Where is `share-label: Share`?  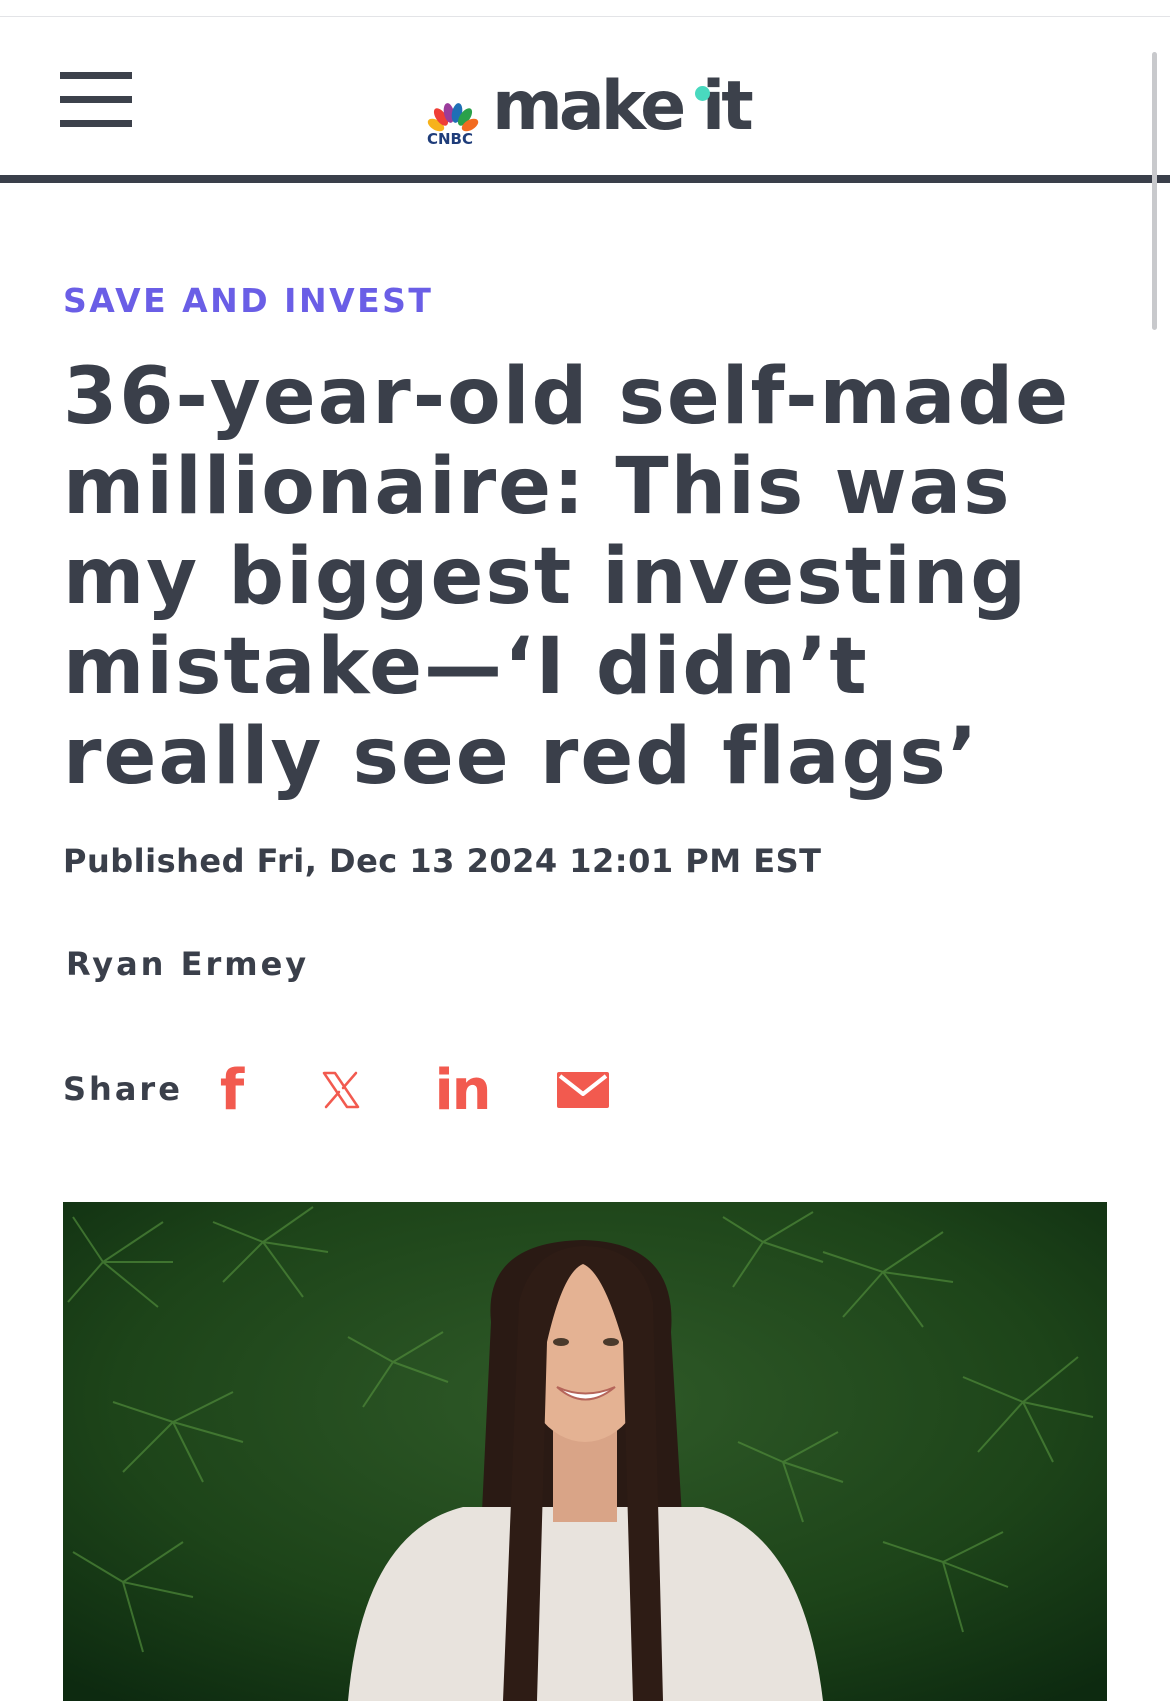 share-label: Share is located at coordinates (123, 1089).